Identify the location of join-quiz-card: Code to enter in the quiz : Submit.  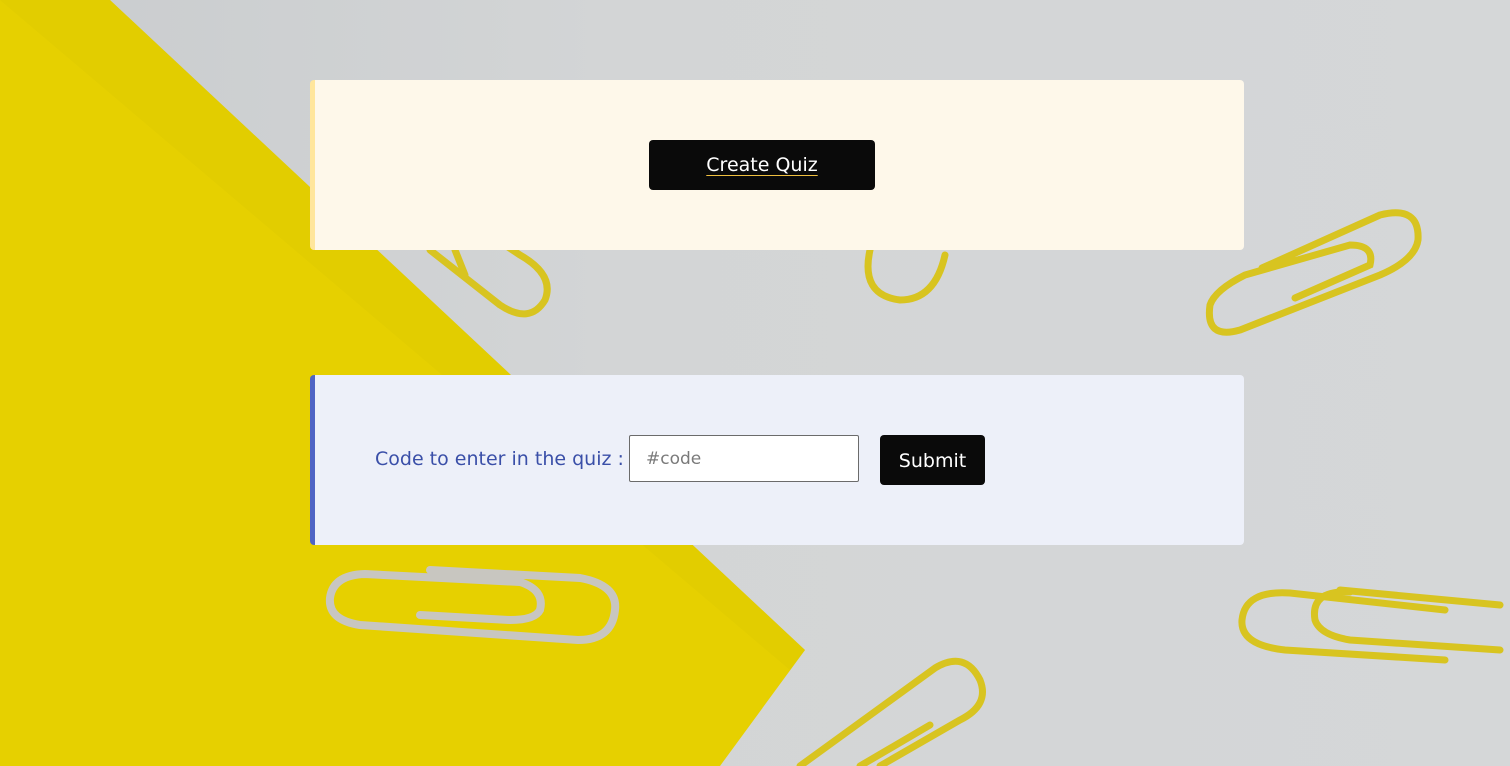
(777, 460).